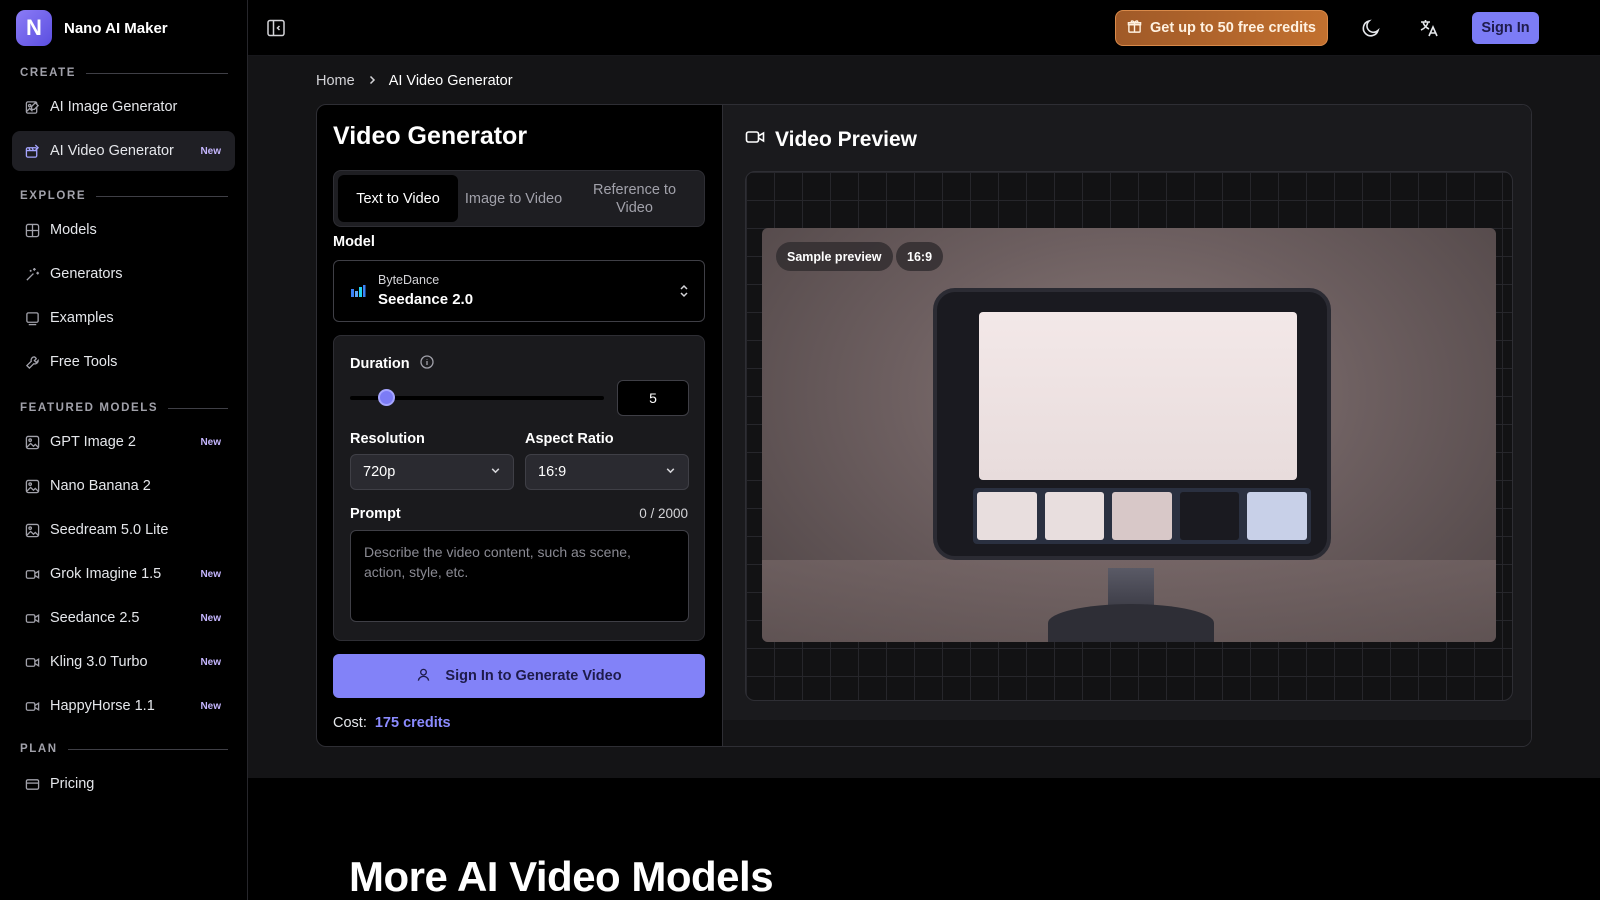  I want to click on sidebar-item-happyhorse-1-1: HappyHorse 1.1 New, so click(123, 706).